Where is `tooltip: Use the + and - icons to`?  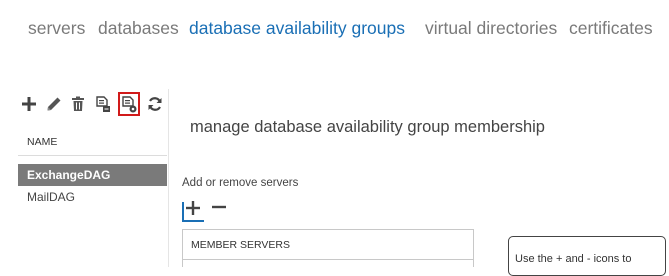 tooltip: Use the + and - icons to is located at coordinates (587, 256).